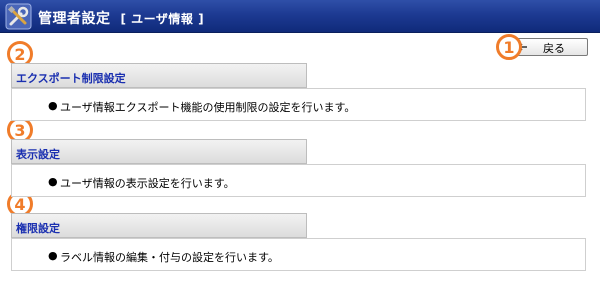 The height and width of the screenshot is (283, 600). I want to click on section-header-permissions: 権限設定, so click(159, 225).